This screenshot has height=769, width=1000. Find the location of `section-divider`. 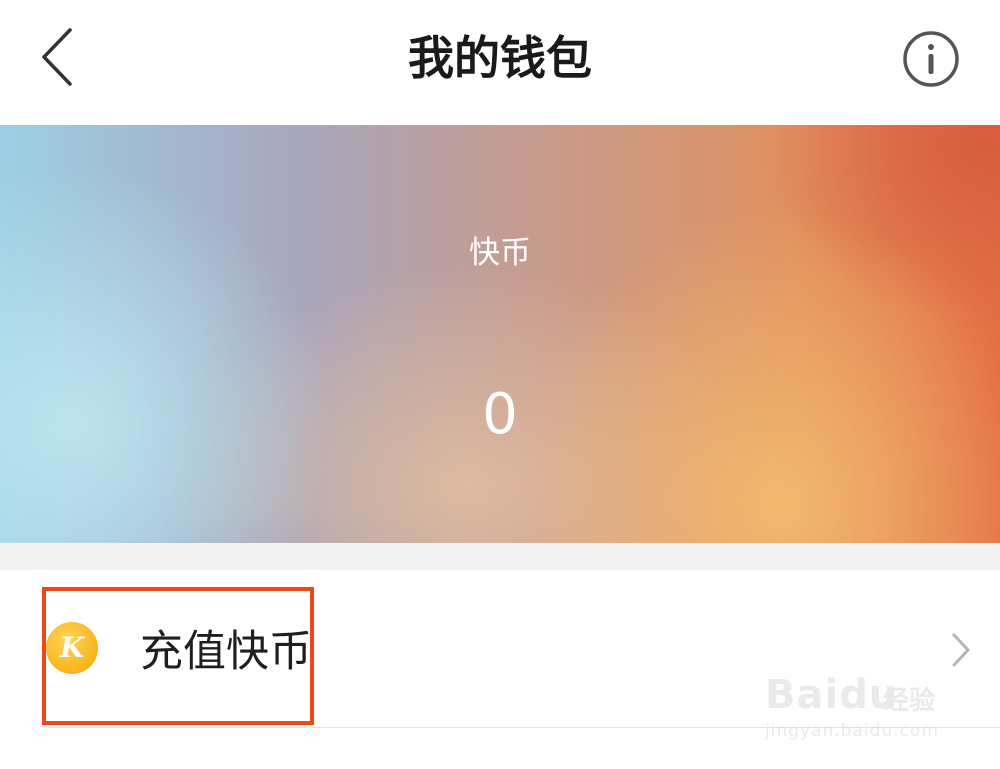

section-divider is located at coordinates (500, 556).